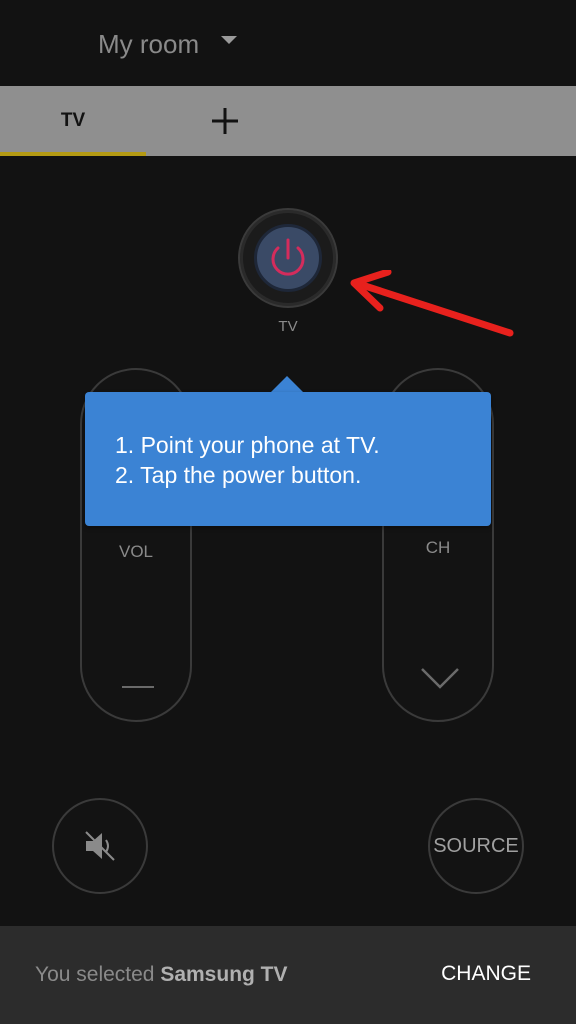  Describe the element at coordinates (238, 475) in the screenshot. I see `tooltip-step-2: 2. Tap the power button.` at that location.